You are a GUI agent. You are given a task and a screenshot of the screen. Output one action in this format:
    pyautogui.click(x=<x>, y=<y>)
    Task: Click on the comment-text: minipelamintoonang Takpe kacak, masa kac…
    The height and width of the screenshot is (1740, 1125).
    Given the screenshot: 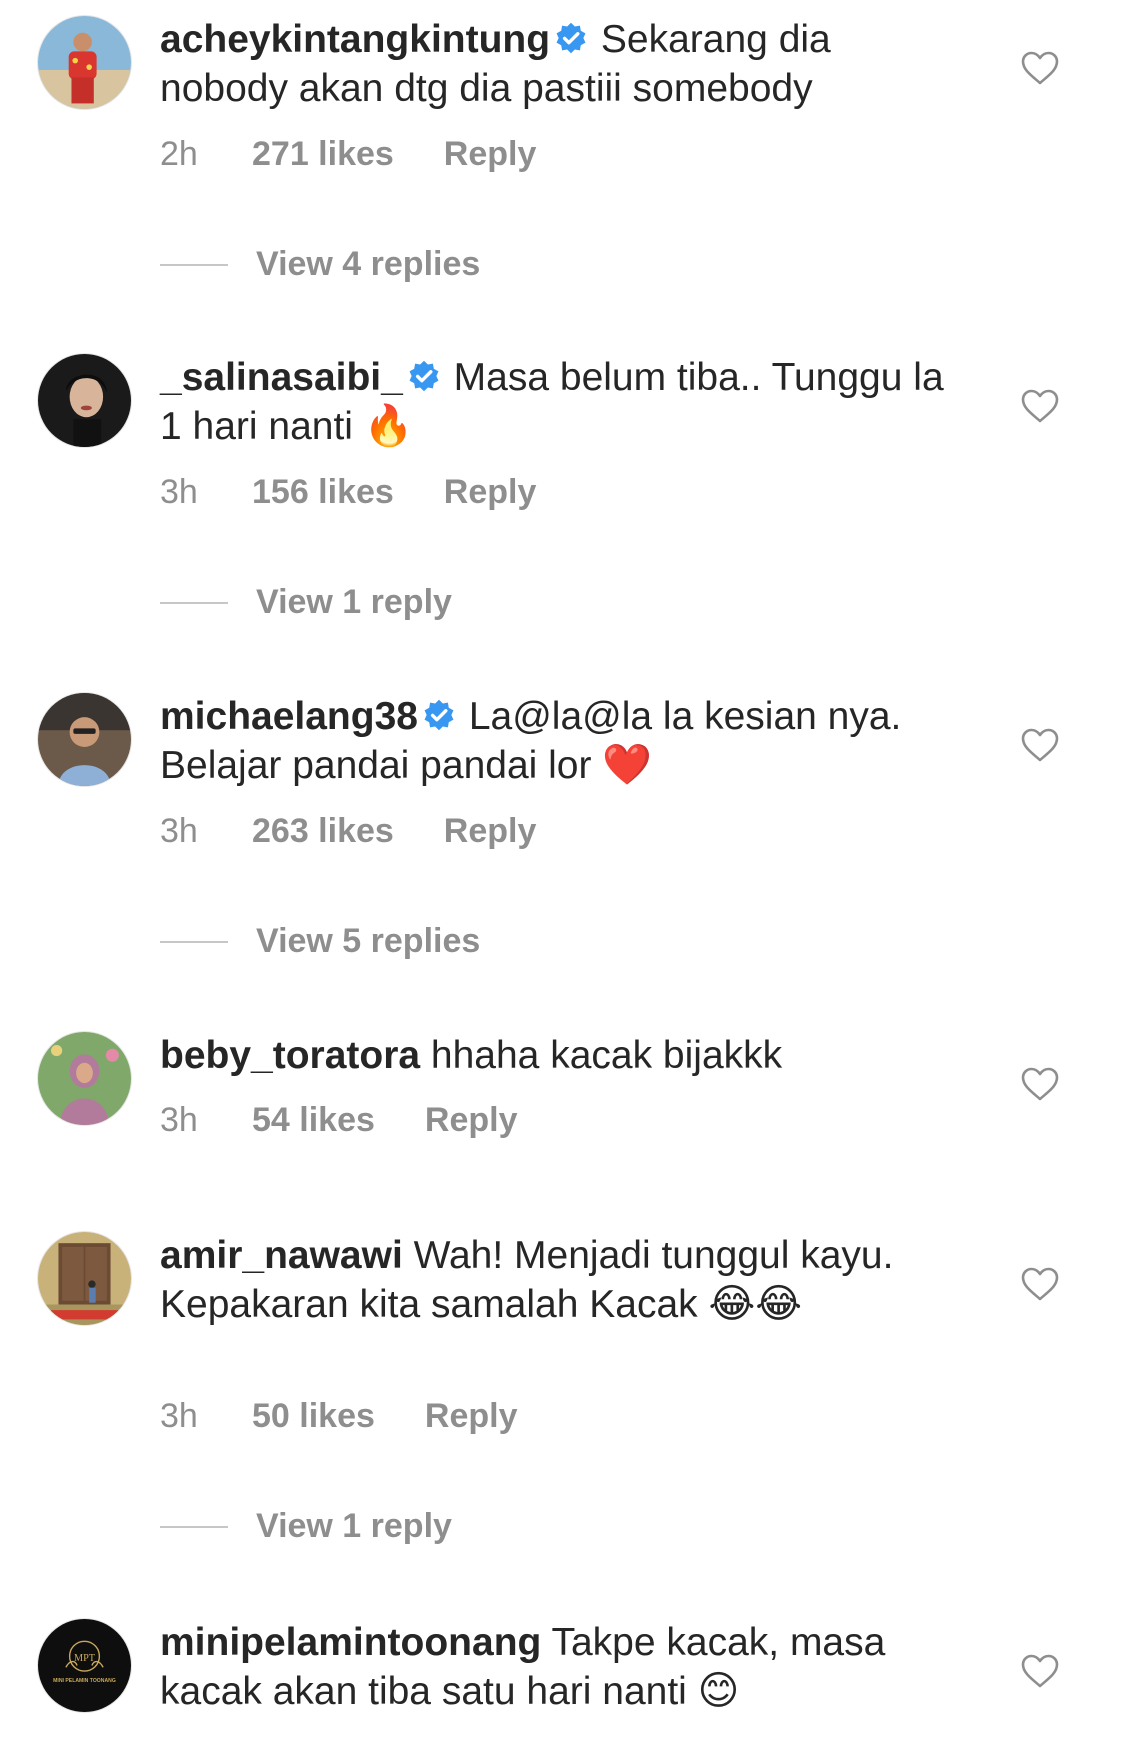 What is the action you would take?
    pyautogui.click(x=555, y=1667)
    